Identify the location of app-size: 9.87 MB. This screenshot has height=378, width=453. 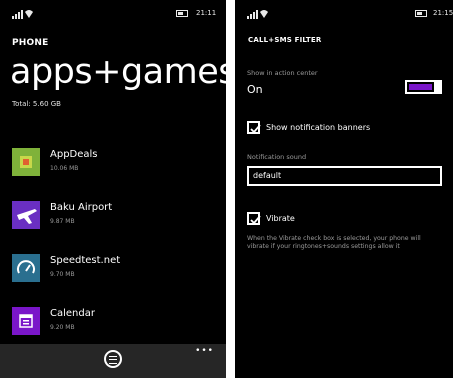
(62, 221).